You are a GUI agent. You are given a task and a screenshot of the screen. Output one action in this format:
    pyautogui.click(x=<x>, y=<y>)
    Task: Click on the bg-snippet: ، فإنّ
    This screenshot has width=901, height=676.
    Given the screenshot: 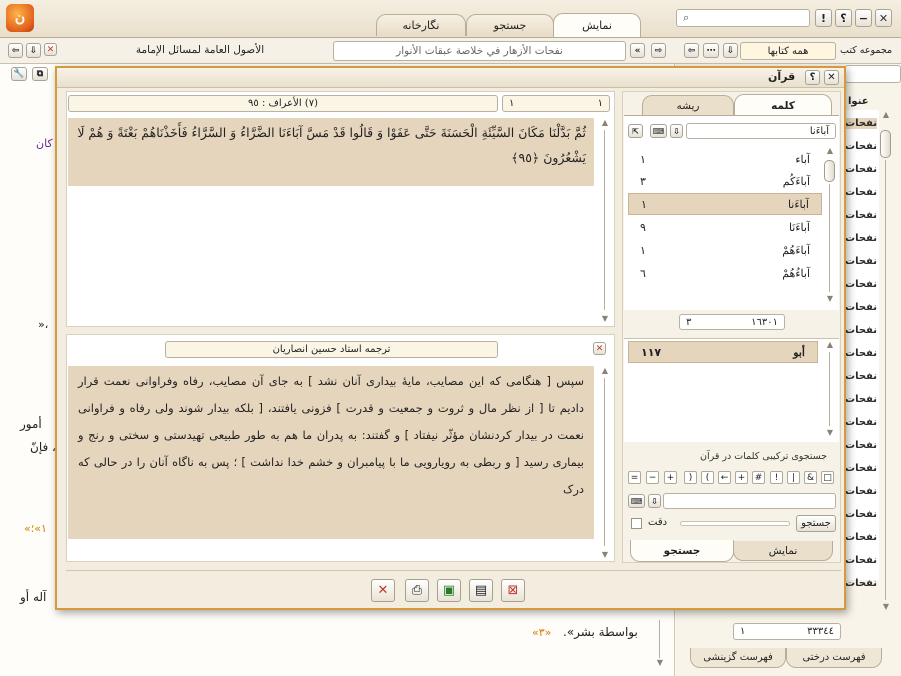 What is the action you would take?
    pyautogui.click(x=43, y=447)
    